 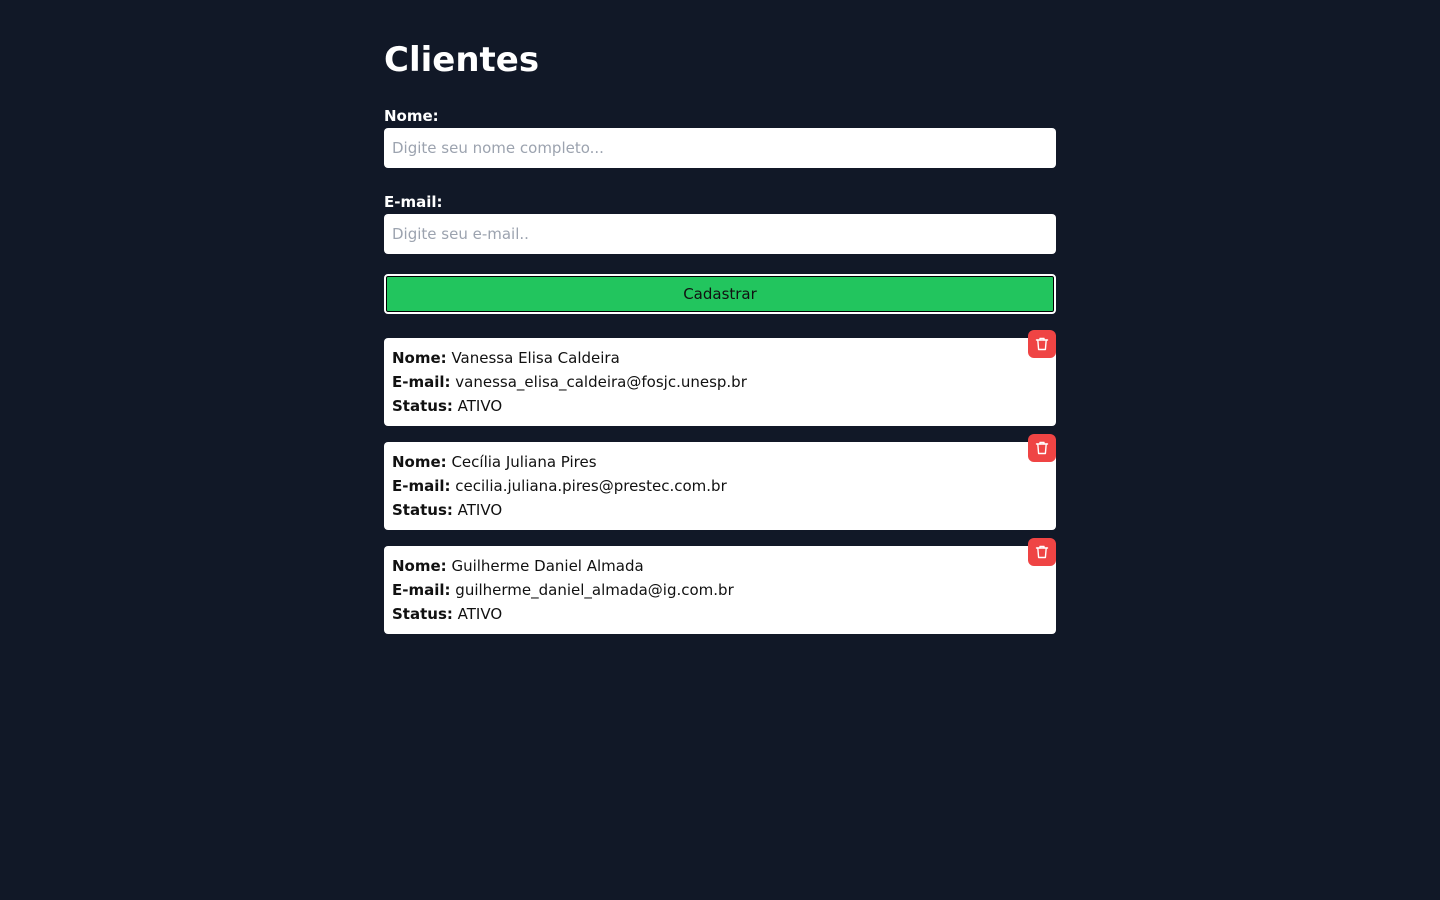 I want to click on client-name: Vanessa Elisa Caldeira, so click(x=535, y=358).